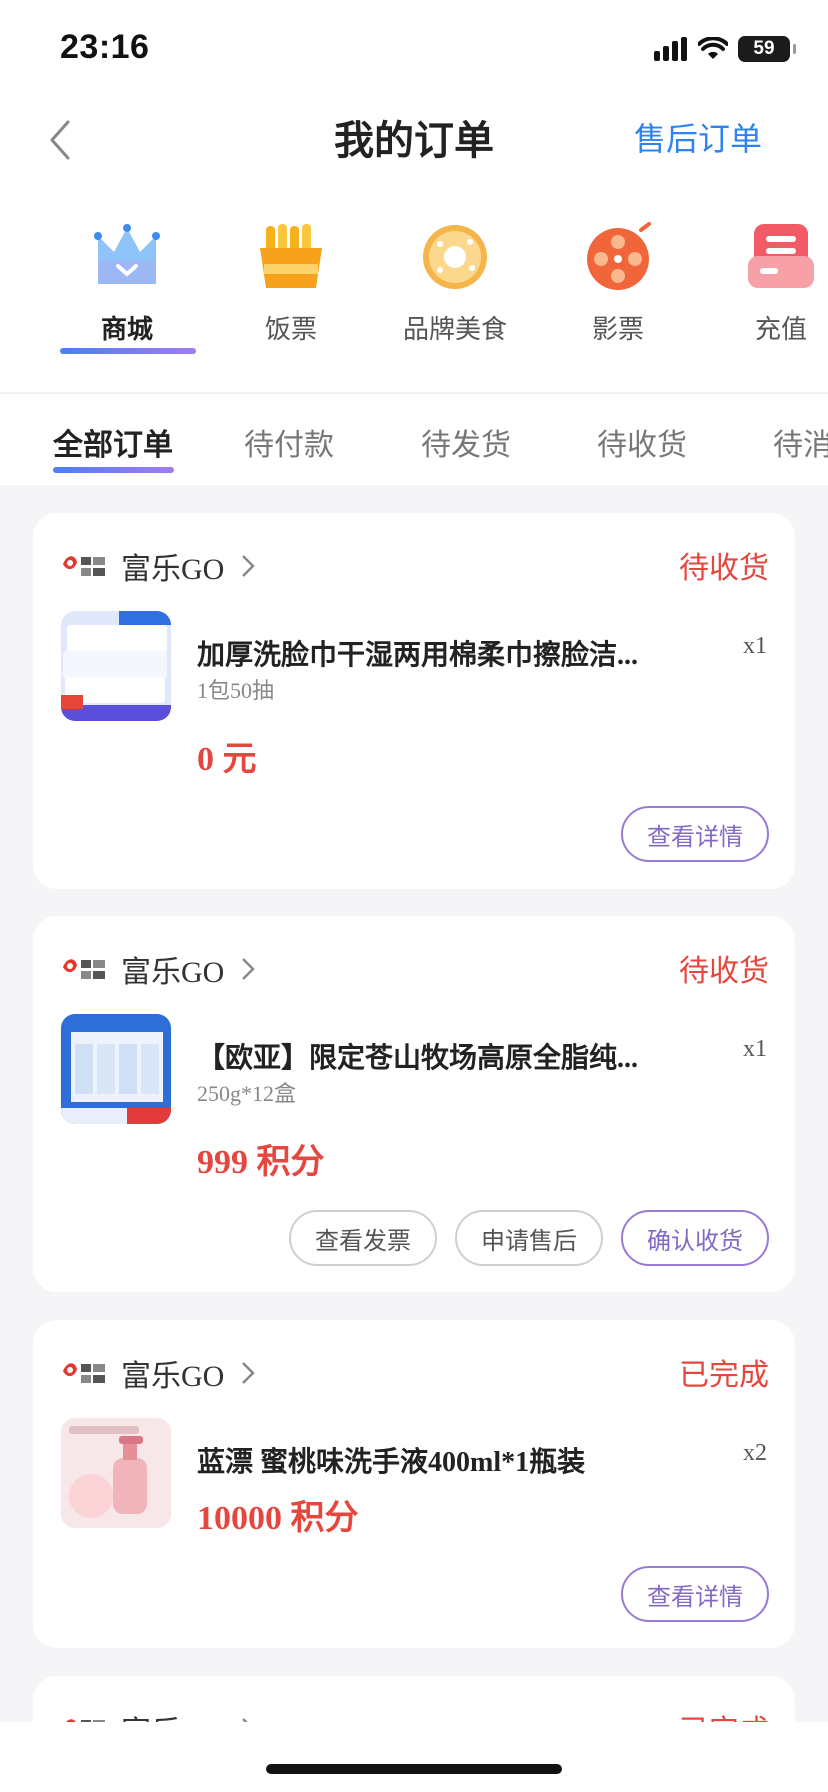  I want to click on product-quantity: x2, so click(755, 1453).